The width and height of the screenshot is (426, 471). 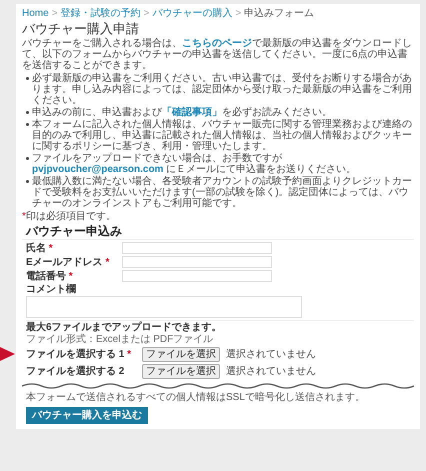 I want to click on submit-button: バウチャー購入を申込む, so click(x=87, y=415).